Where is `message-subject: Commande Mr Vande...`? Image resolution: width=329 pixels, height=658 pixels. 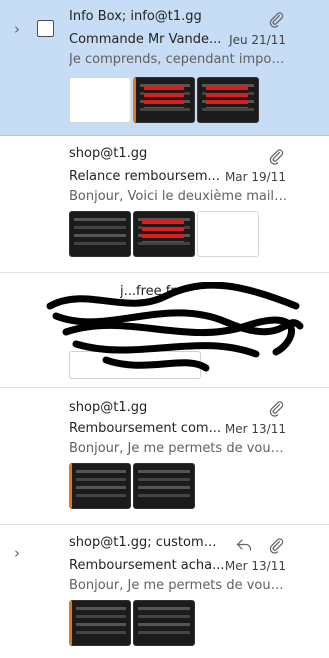 message-subject: Commande Mr Vande... is located at coordinates (145, 39).